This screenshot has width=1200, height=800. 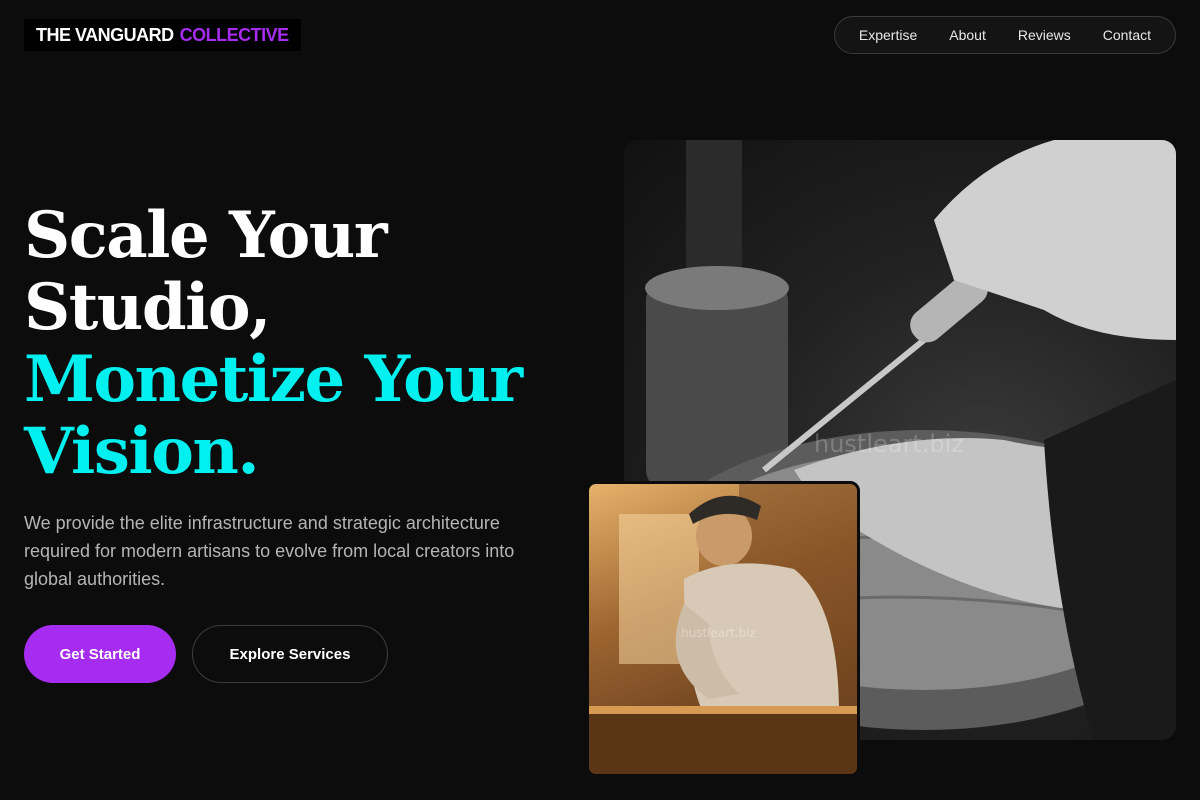 I want to click on hero-title-line-3: Monetize Your, so click(x=273, y=379).